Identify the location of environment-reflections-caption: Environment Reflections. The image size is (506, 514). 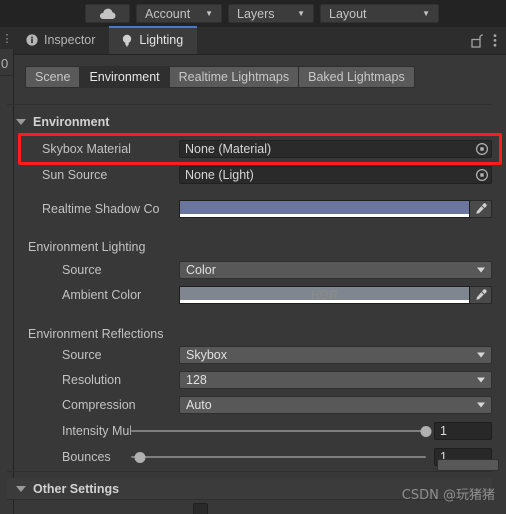
(95, 334).